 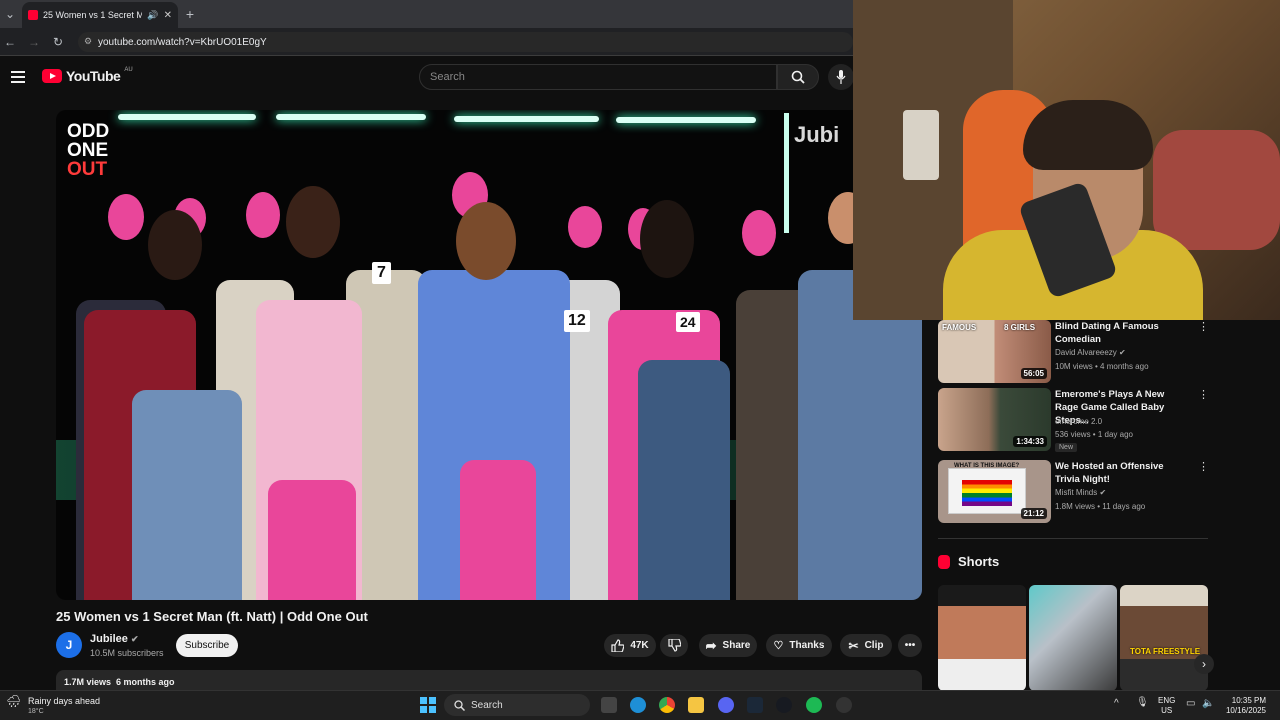 I want to click on spotify-icon, so click(x=814, y=705).